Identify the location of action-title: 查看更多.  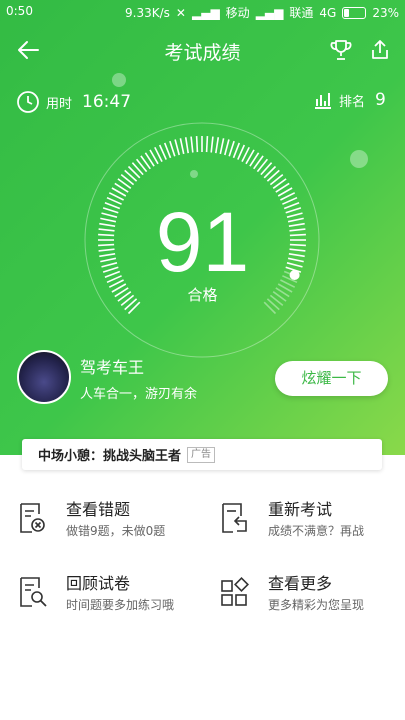
(300, 583).